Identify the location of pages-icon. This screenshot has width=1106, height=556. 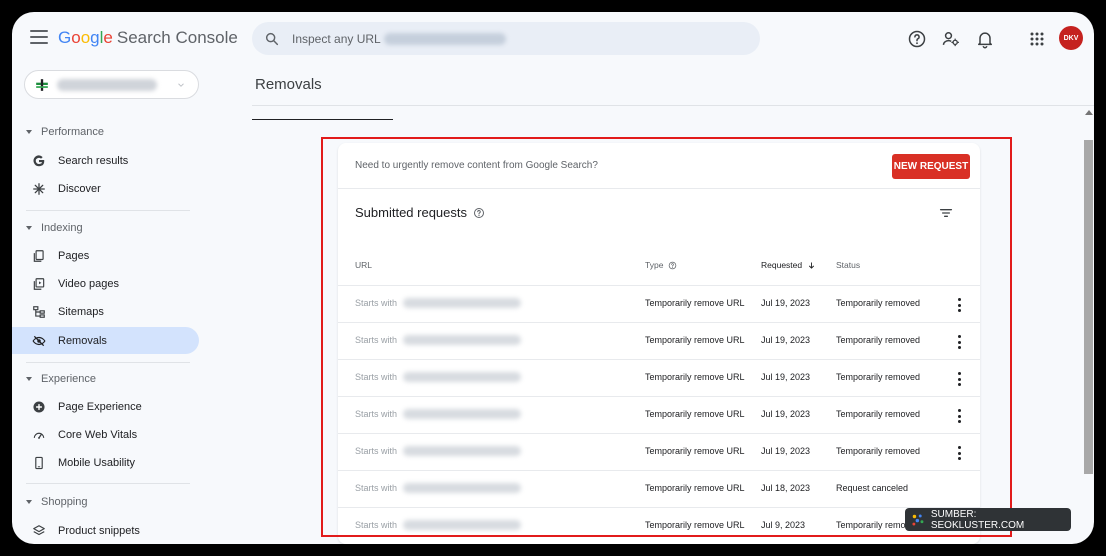
(38, 255).